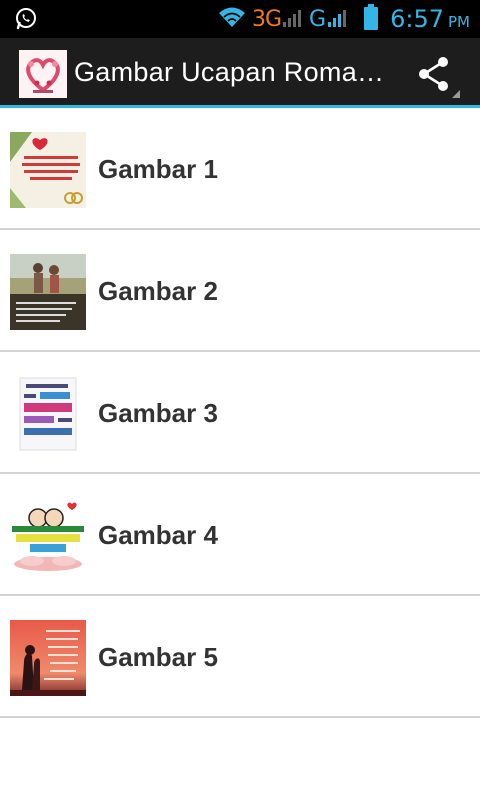  Describe the element at coordinates (266, 19) in the screenshot. I see `network-type-3g: 3G` at that location.